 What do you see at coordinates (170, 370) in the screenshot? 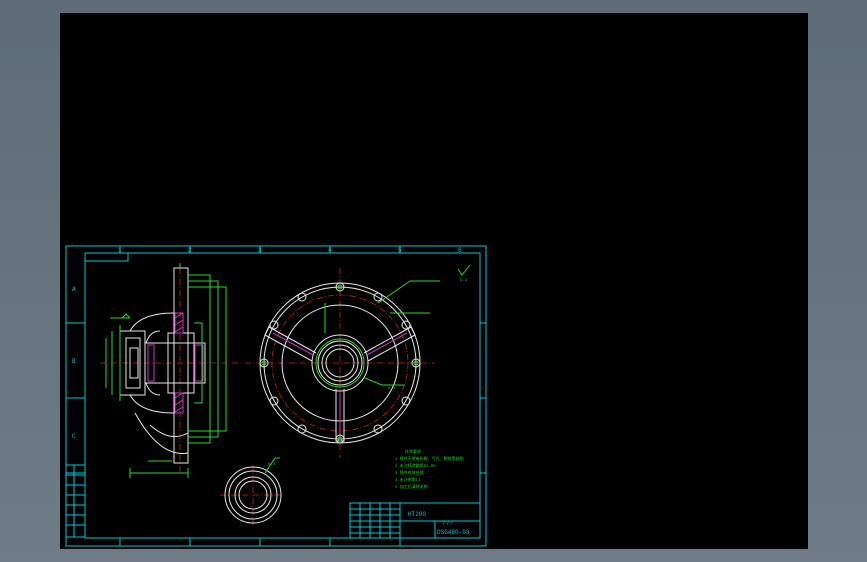
I see `section-view` at bounding box center [170, 370].